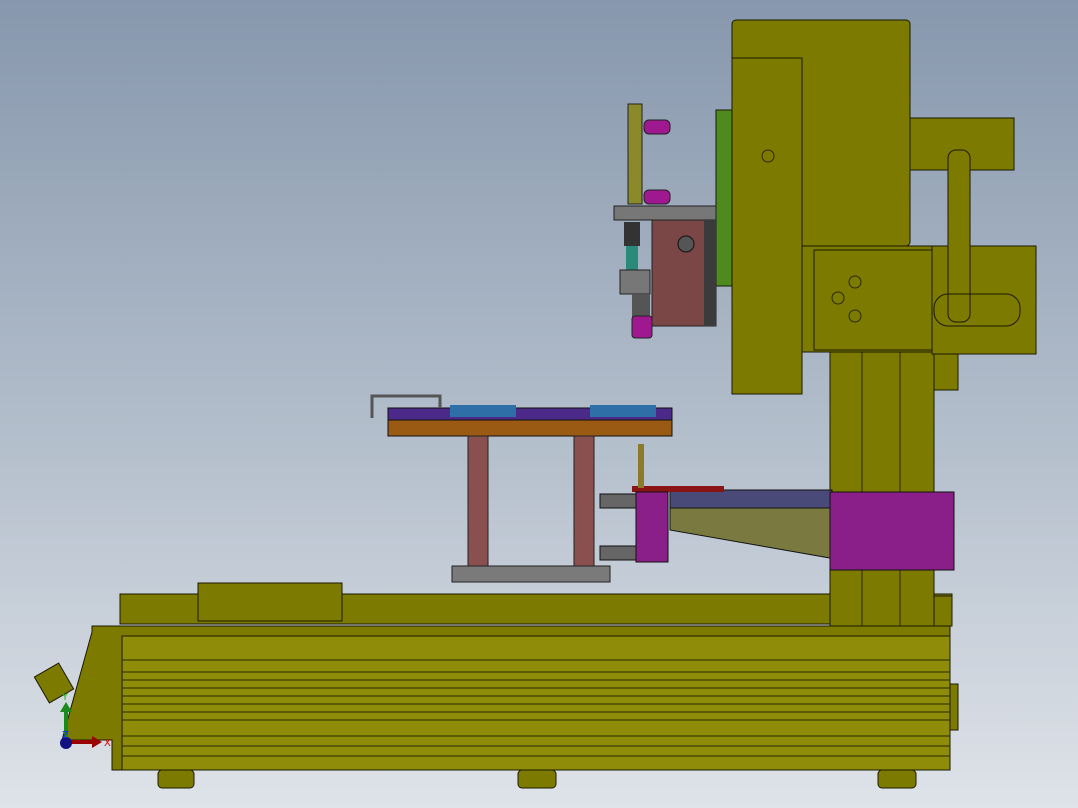 Image resolution: width=1078 pixels, height=808 pixels. What do you see at coordinates (65, 697) in the screenshot?
I see `y-axis-label: Y` at bounding box center [65, 697].